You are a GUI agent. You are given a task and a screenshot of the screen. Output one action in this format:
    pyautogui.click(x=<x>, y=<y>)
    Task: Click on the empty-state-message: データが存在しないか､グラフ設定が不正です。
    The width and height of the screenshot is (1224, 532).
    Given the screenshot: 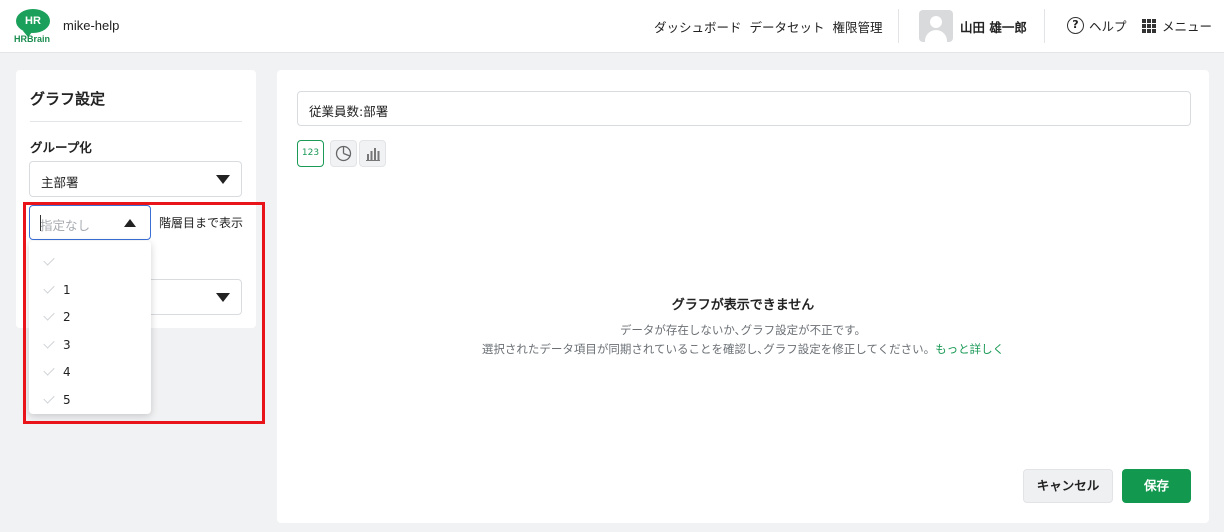 What is the action you would take?
    pyautogui.click(x=743, y=330)
    